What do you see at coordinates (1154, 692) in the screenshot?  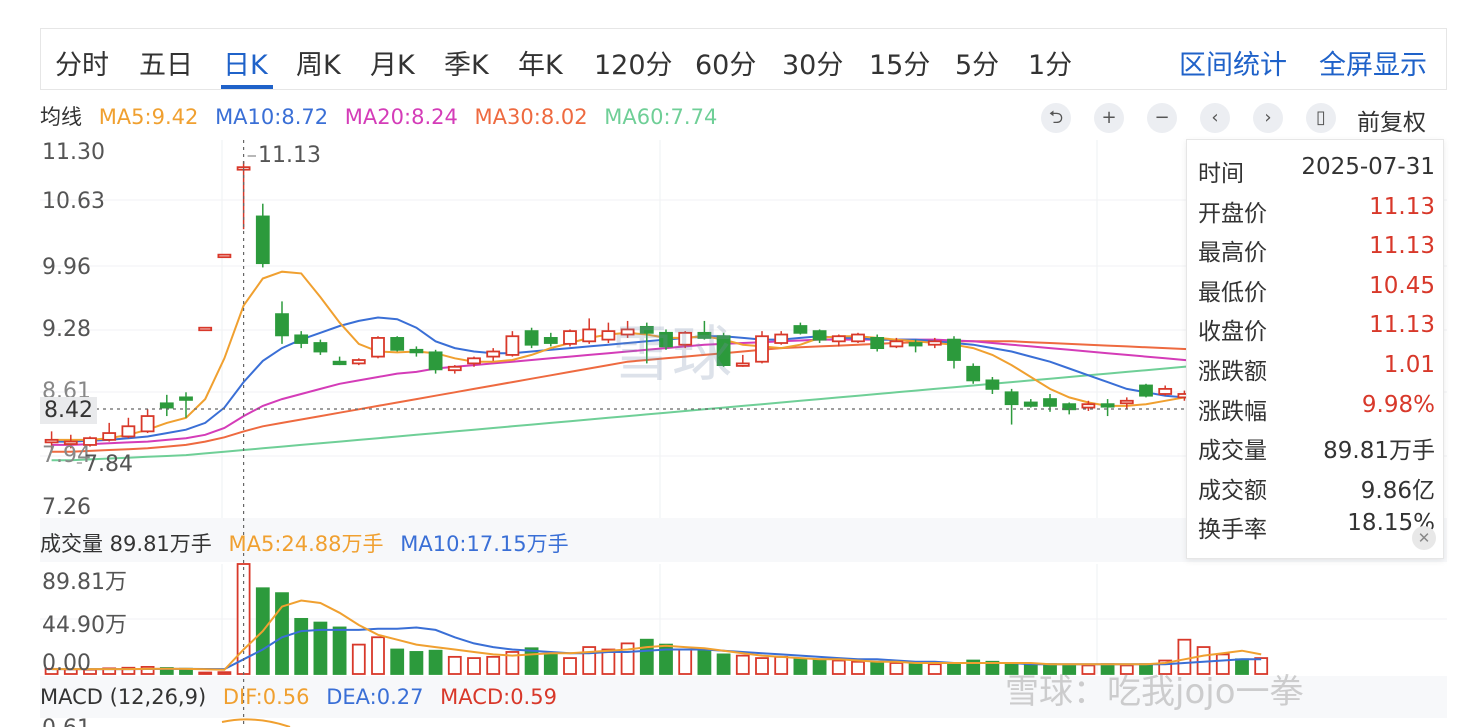 I see `watermark-bottom: 雪球：吃我jojo一拳` at bounding box center [1154, 692].